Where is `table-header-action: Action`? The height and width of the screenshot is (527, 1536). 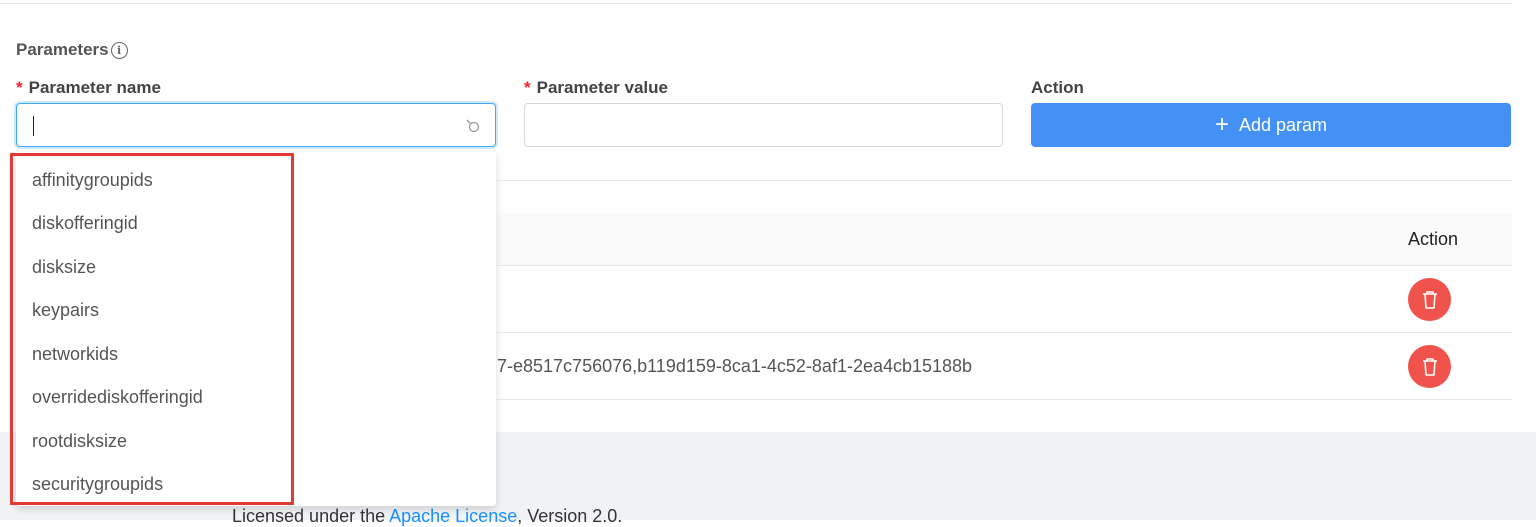
table-header-action: Action is located at coordinates (1433, 239).